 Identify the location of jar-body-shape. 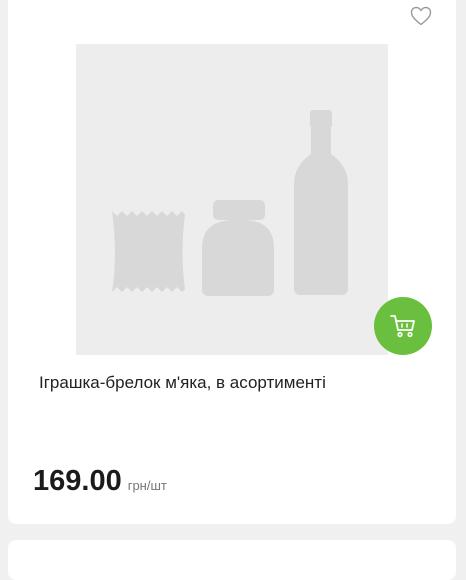
(238, 258).